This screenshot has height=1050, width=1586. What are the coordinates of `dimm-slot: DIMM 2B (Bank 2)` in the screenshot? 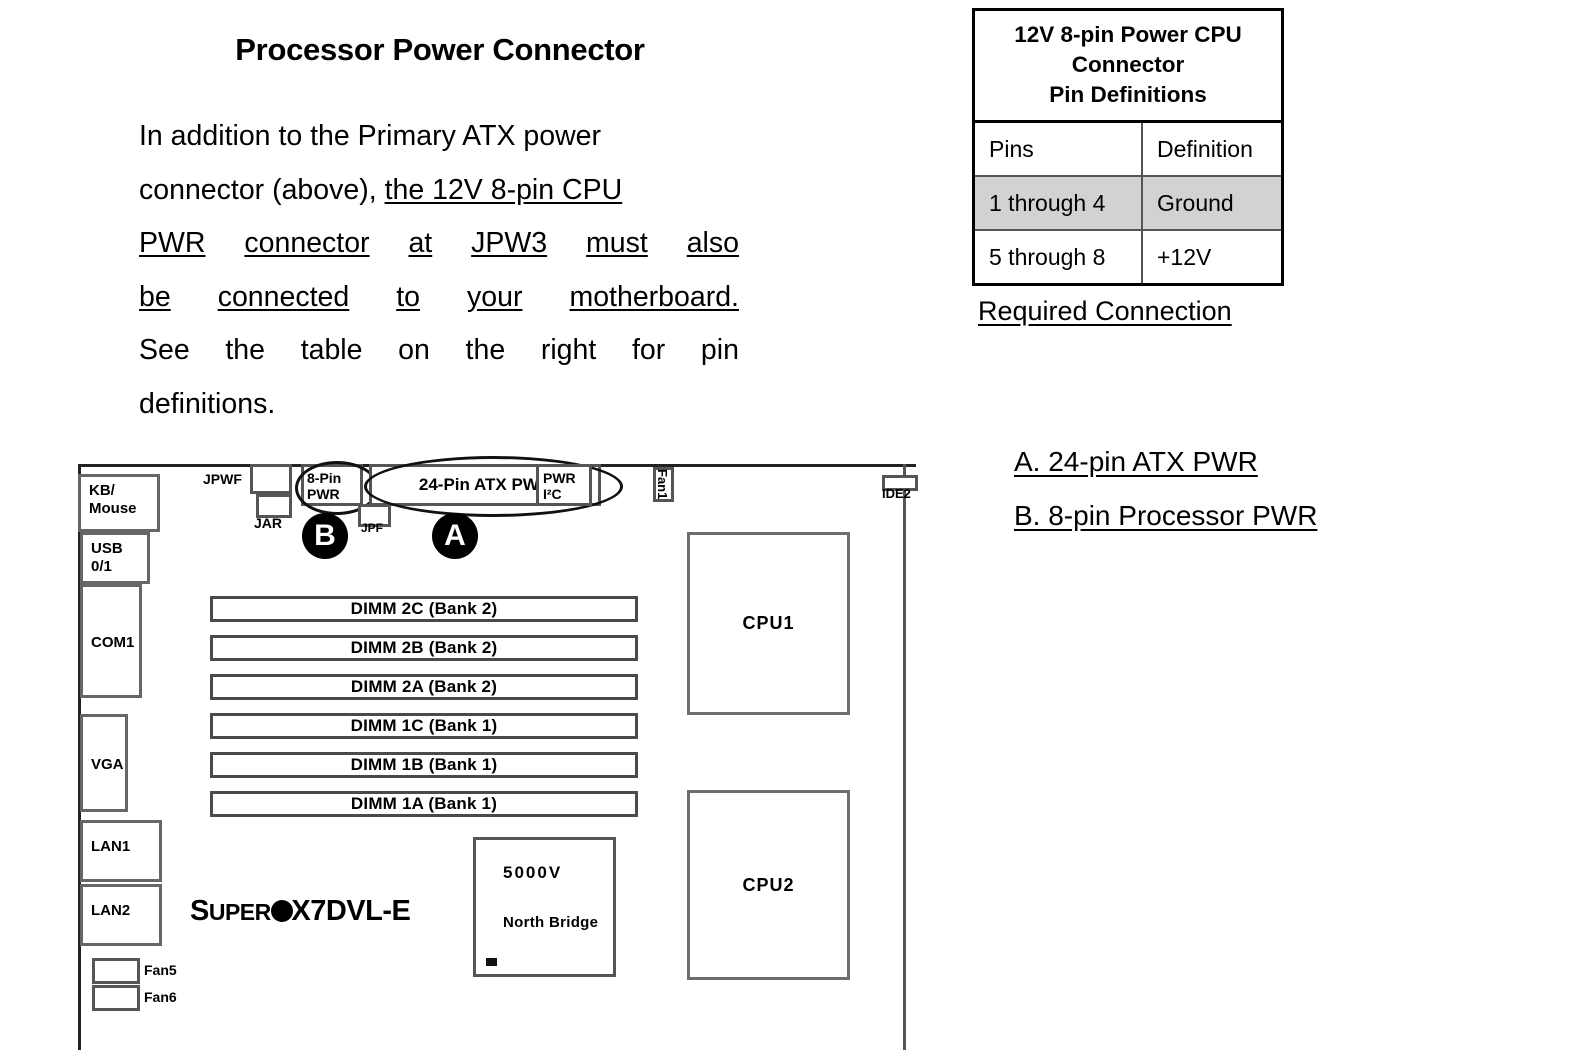 It's located at (424, 648).